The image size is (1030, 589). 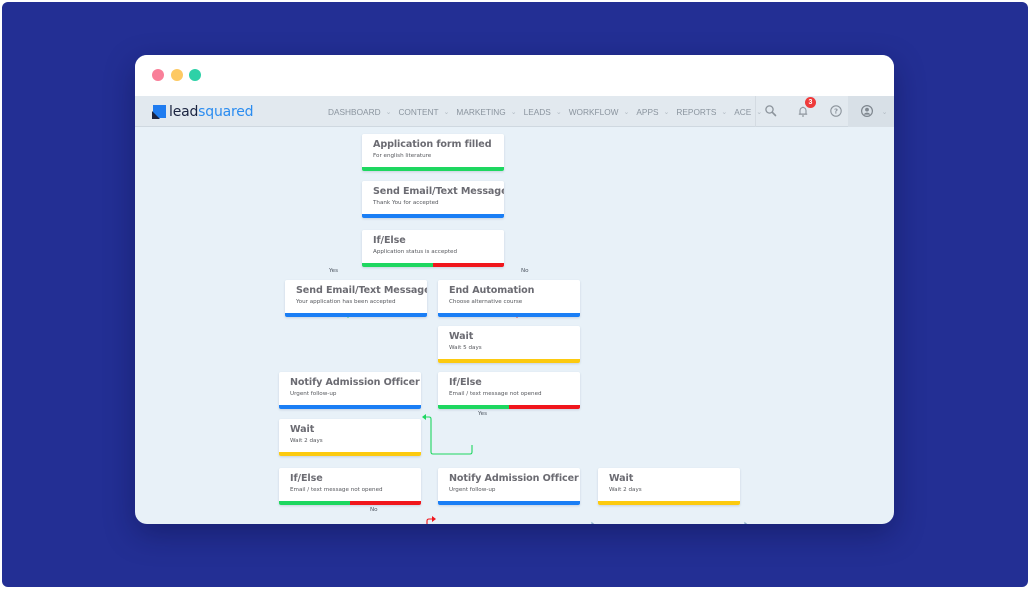 I want to click on profile-chevron-icon: ⌄, so click(x=884, y=112).